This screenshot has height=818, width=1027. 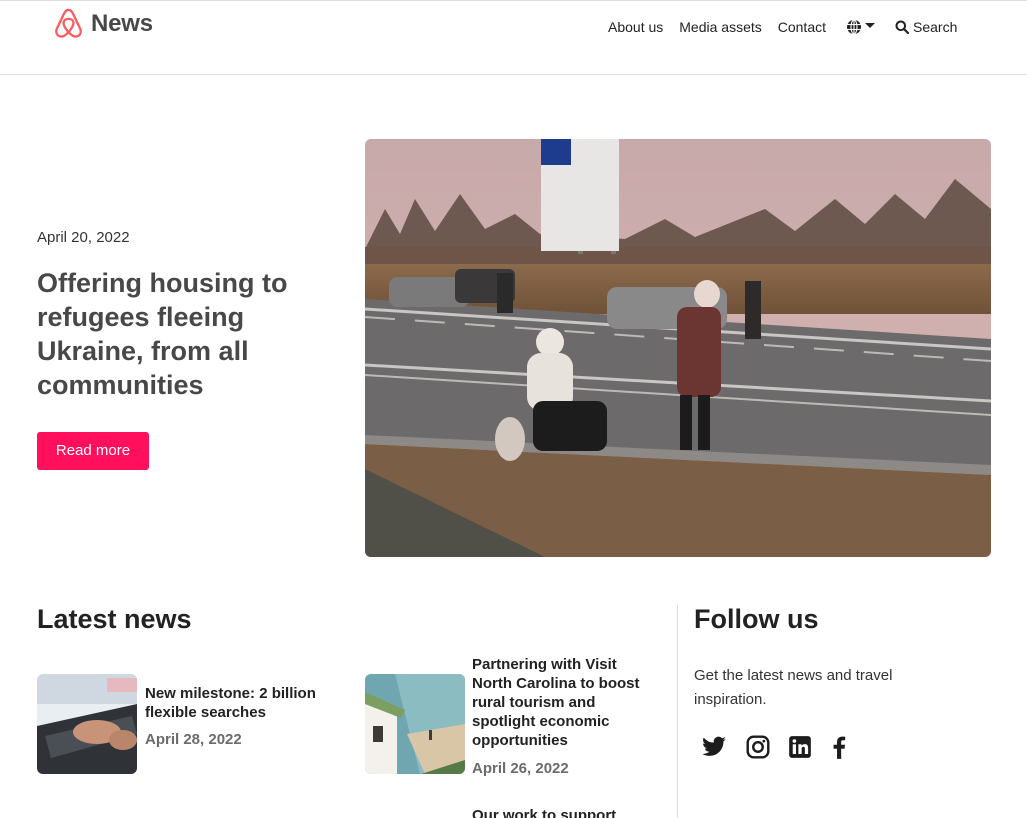 I want to click on brand: News, so click(x=103, y=23).